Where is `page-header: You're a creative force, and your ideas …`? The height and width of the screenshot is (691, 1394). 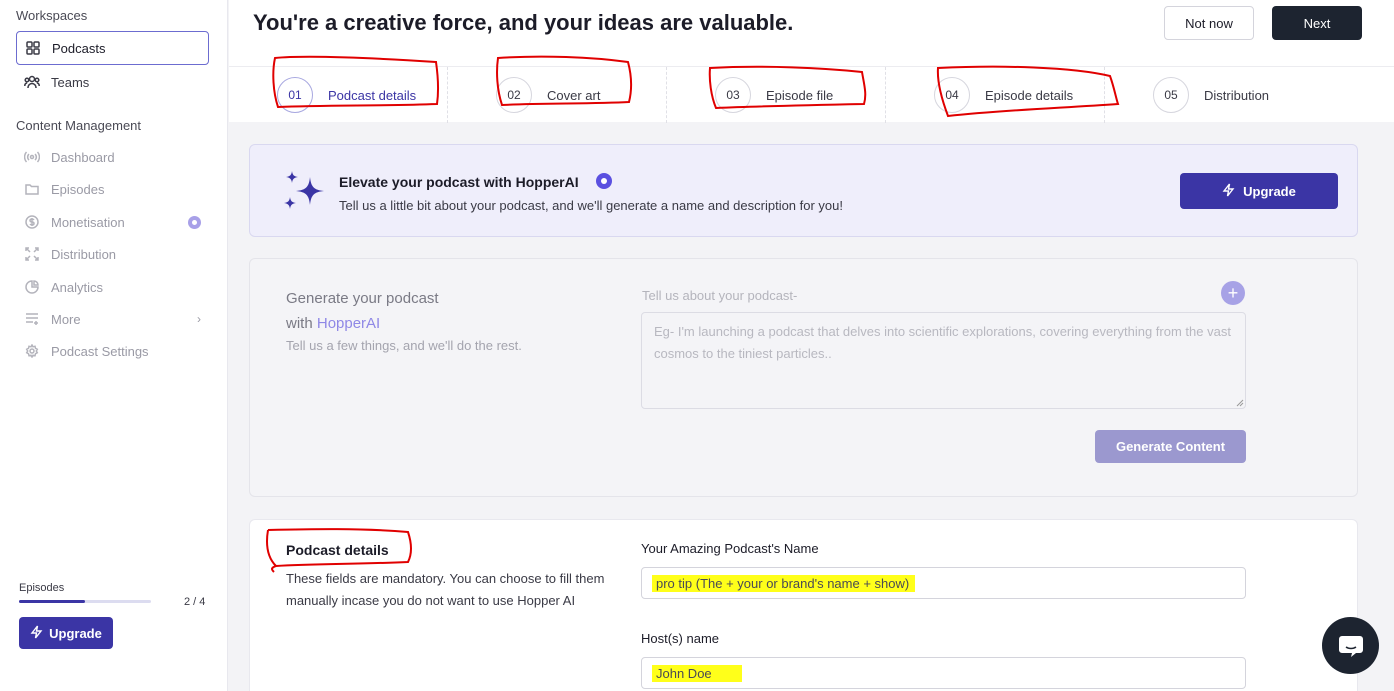 page-header: You're a creative force, and your ideas … is located at coordinates (811, 33).